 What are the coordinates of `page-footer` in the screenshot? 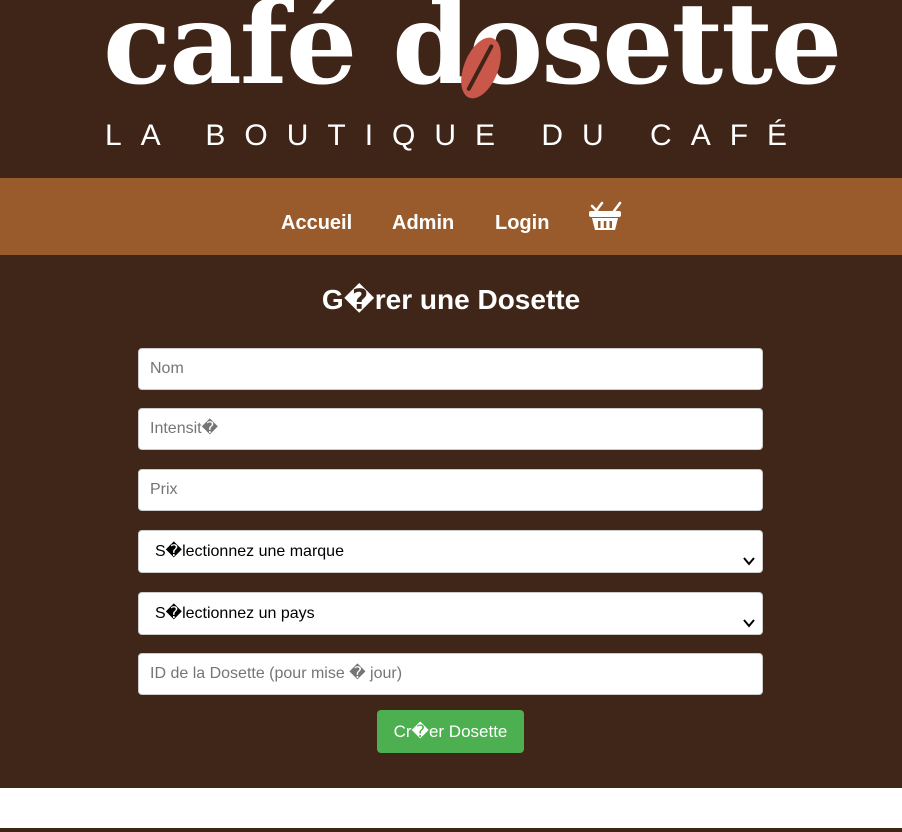 It's located at (451, 808).